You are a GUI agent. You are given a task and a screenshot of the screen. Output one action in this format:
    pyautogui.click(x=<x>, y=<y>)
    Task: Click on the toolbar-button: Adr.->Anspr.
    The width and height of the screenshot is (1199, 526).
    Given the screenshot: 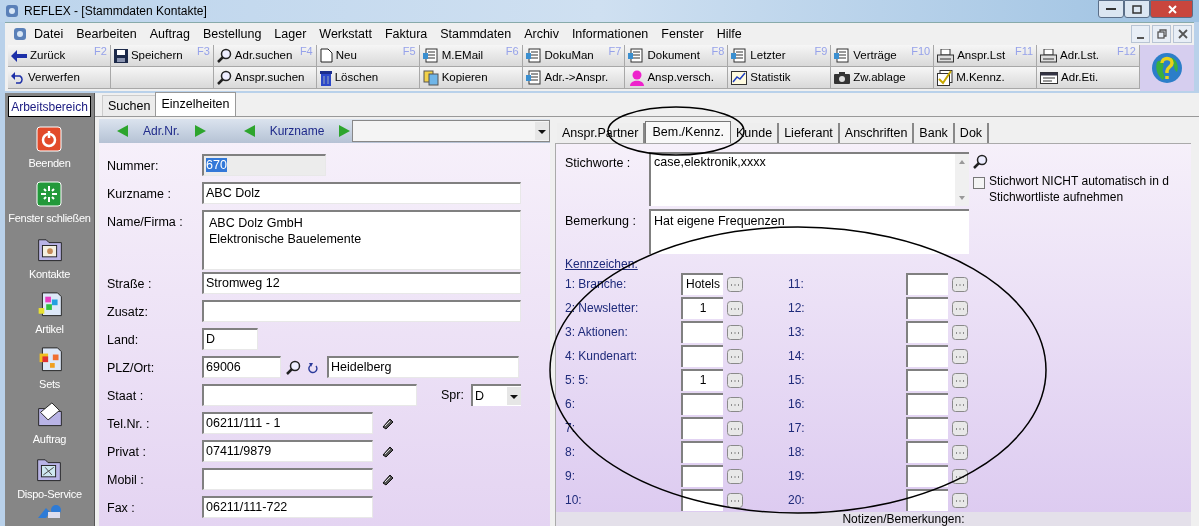 What is the action you would take?
    pyautogui.click(x=574, y=78)
    